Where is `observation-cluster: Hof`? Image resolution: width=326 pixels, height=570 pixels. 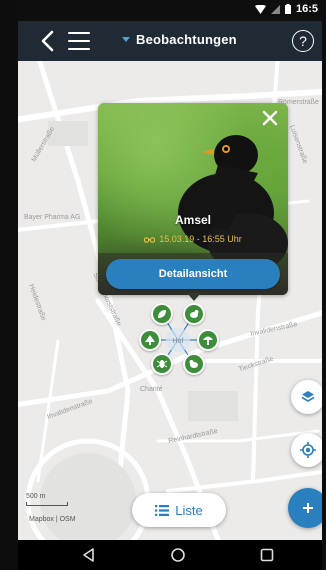
observation-cluster: Hof is located at coordinates (178, 340).